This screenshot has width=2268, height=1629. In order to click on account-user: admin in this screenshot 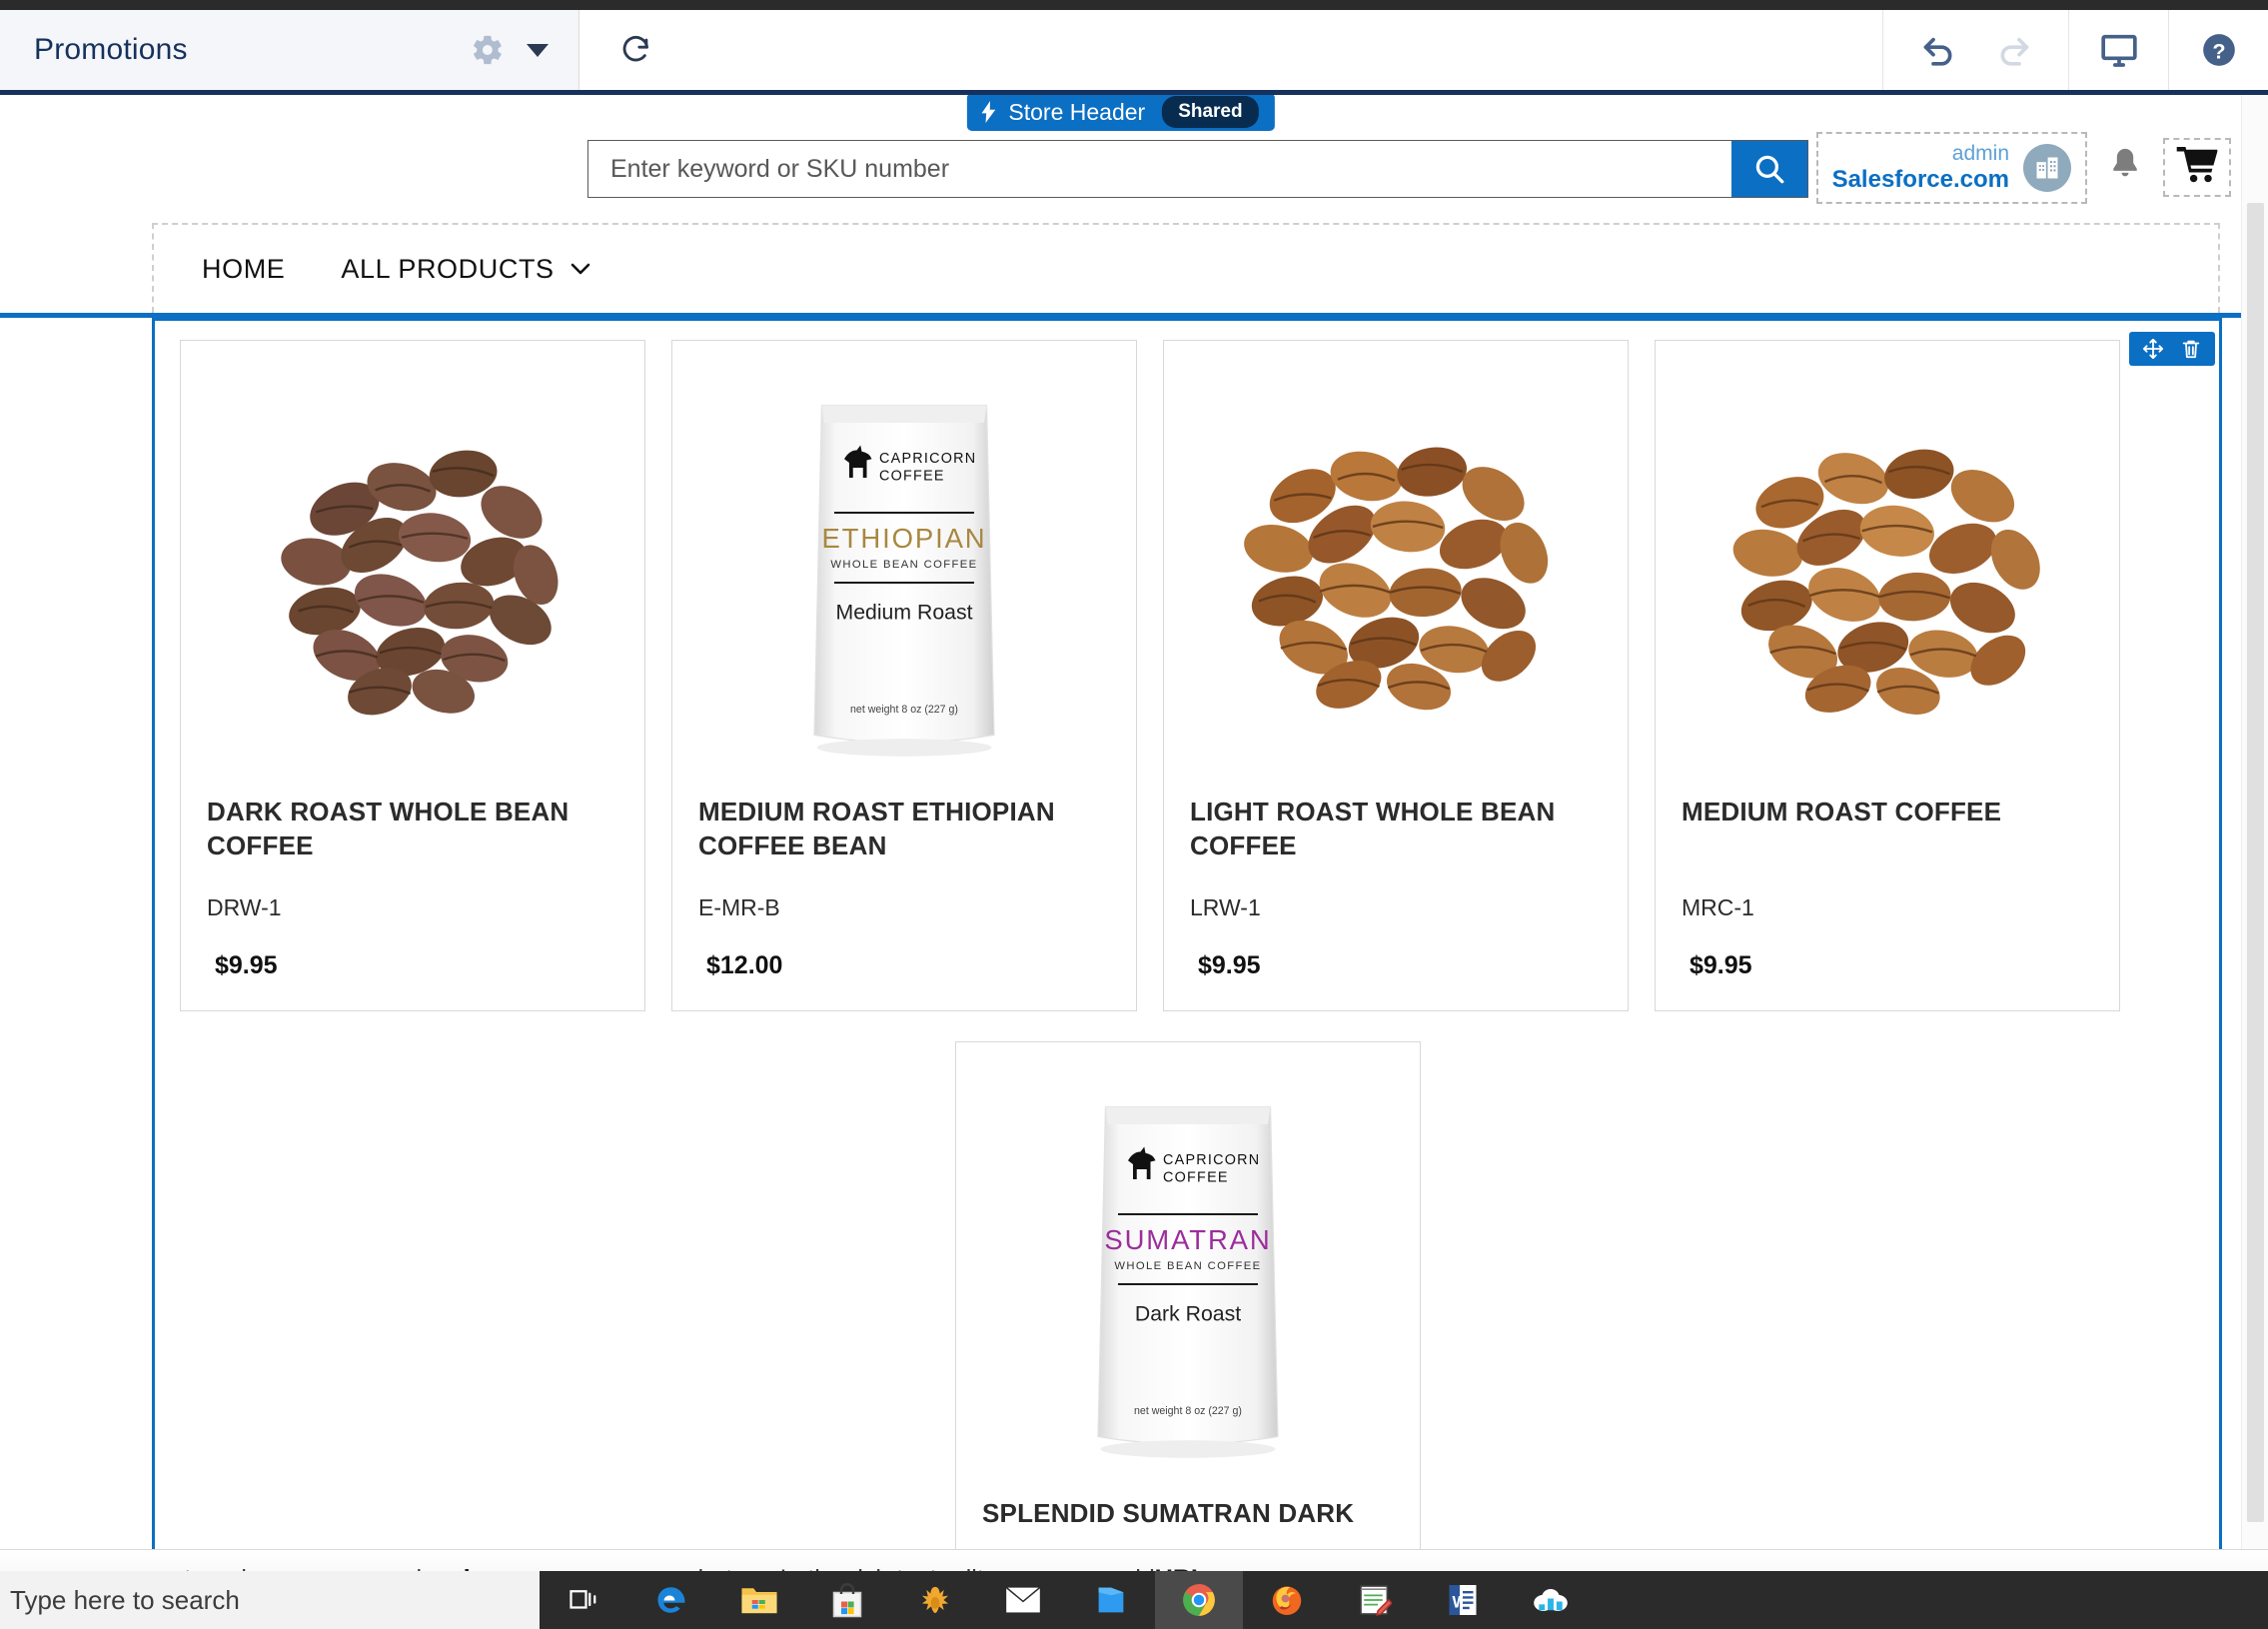, I will do `click(1980, 153)`.